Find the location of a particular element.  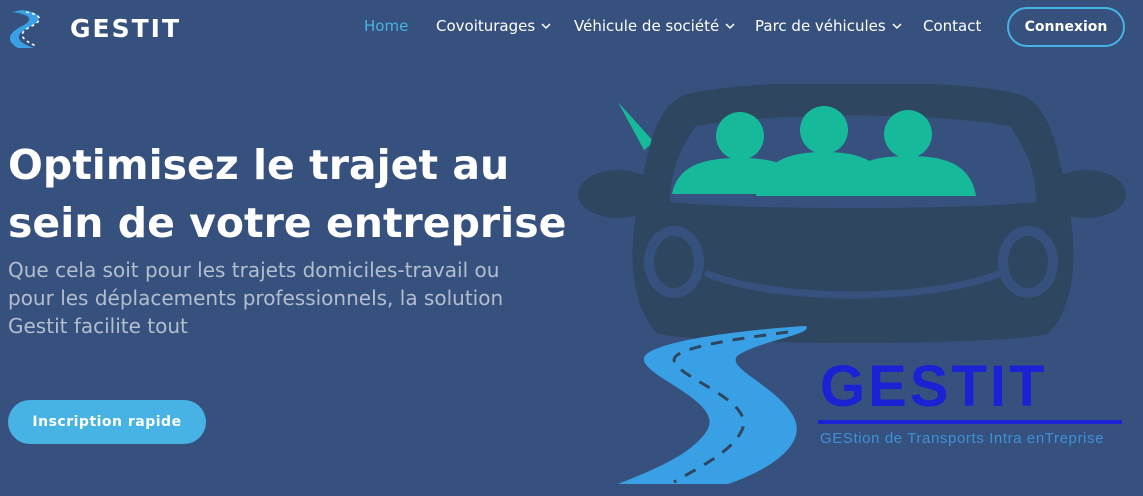

login-button: Connexion is located at coordinates (1066, 27).